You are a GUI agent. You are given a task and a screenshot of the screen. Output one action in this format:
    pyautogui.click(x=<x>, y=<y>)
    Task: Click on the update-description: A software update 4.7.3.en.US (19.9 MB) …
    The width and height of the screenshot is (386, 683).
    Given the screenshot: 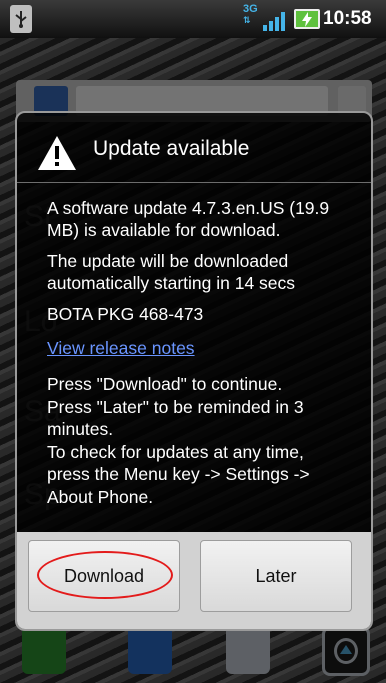 What is the action you would take?
    pyautogui.click(x=188, y=219)
    